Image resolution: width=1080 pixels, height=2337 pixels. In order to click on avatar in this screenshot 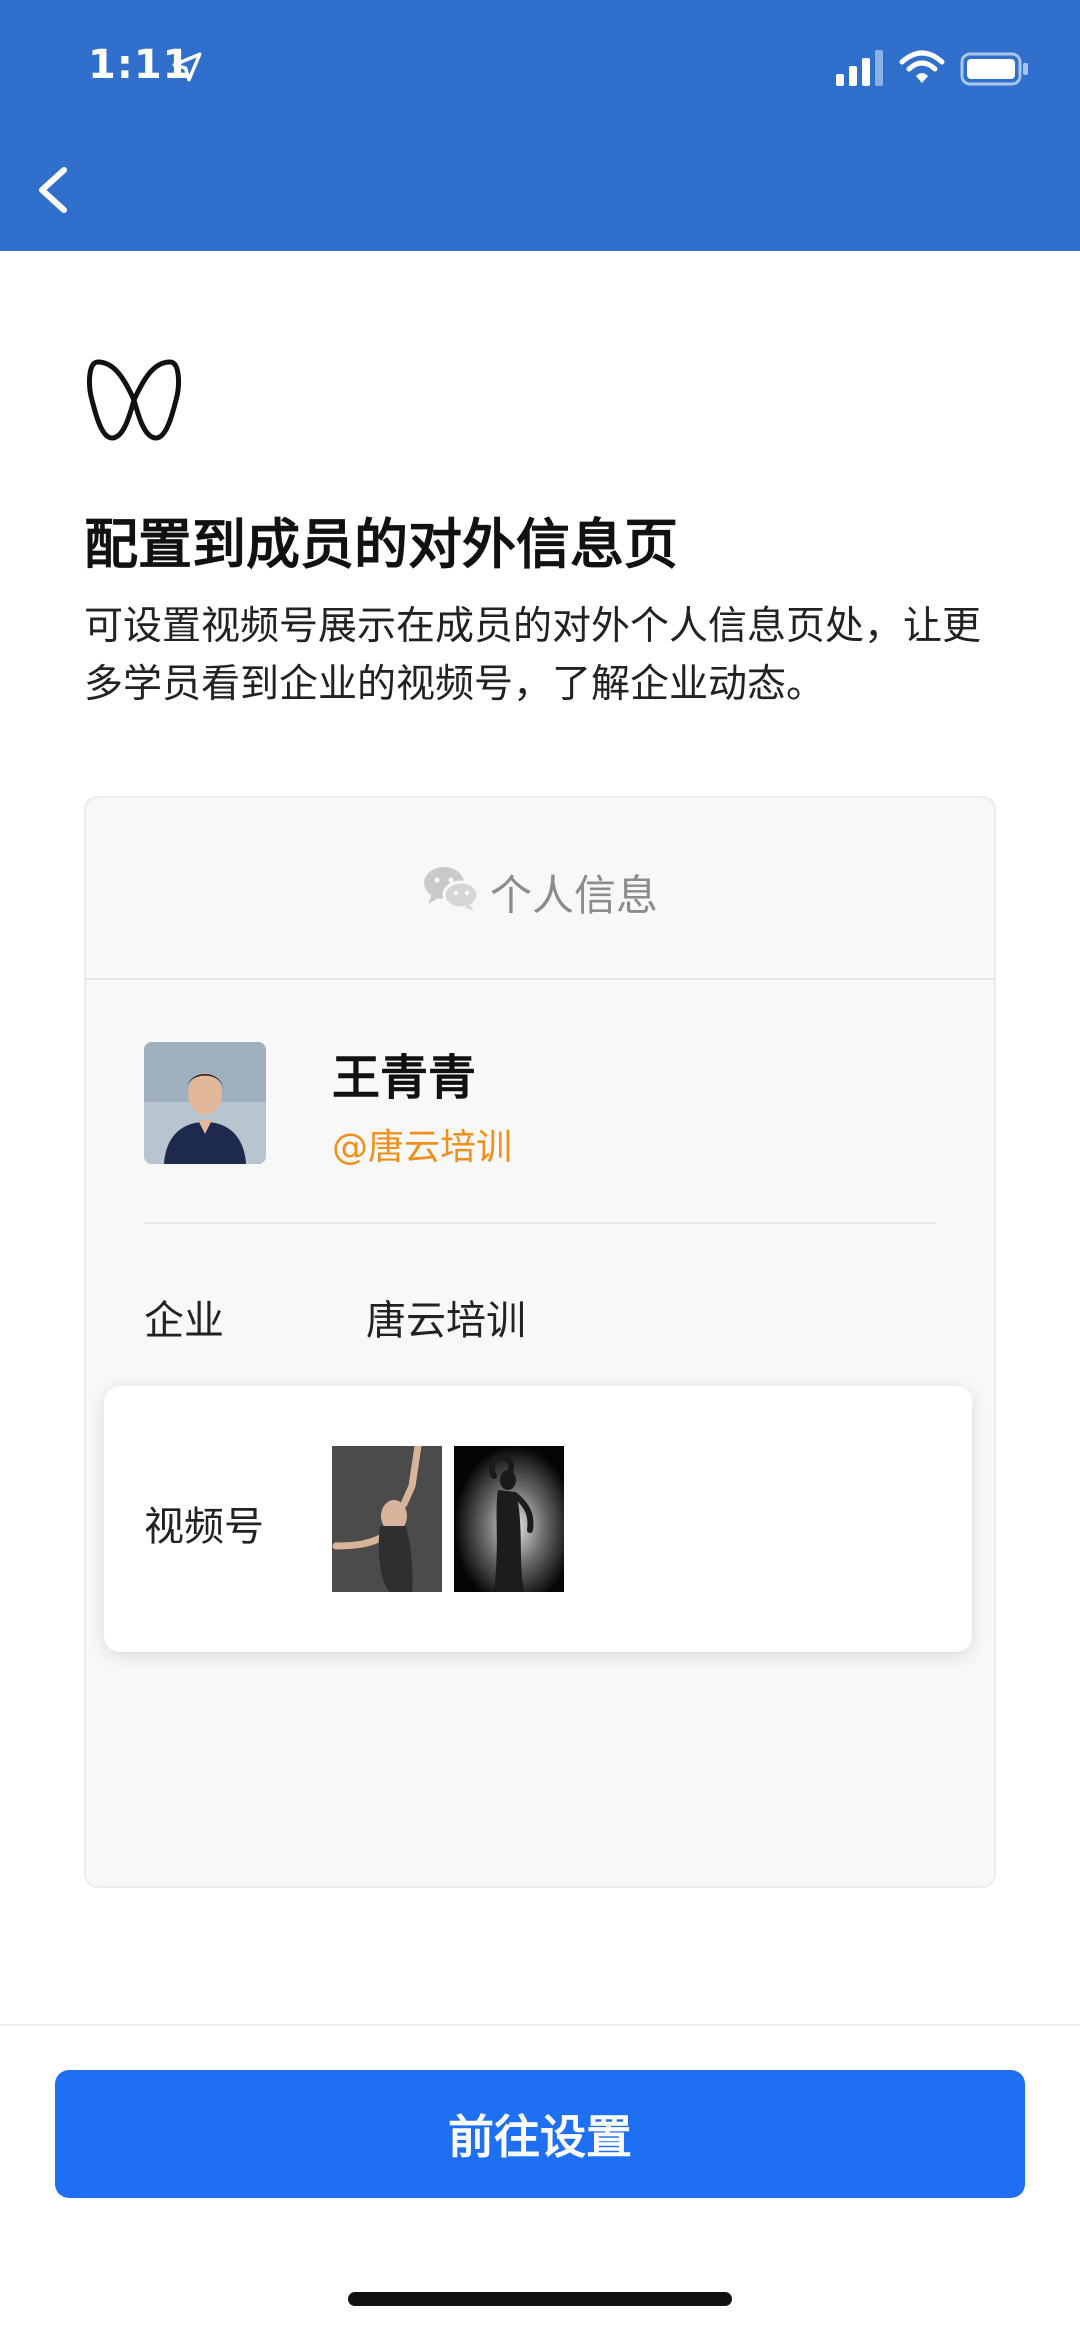, I will do `click(205, 1103)`.